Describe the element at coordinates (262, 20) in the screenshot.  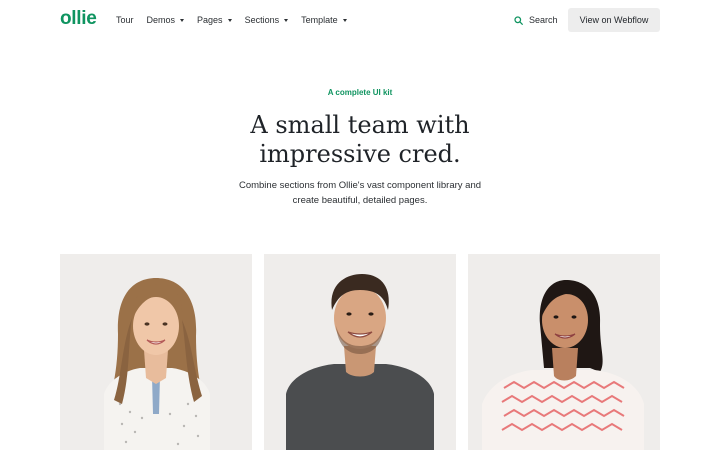
I see `nav-item-label: Sections` at that location.